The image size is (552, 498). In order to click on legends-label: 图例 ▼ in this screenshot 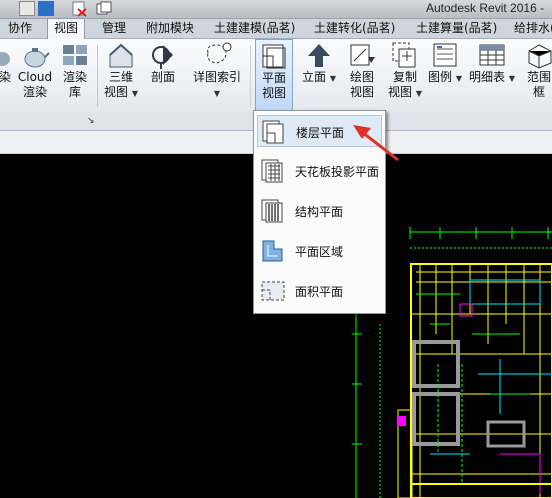, I will do `click(445, 77)`.